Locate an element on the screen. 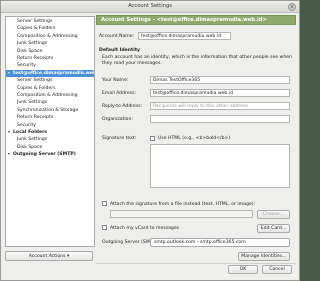 This screenshot has height=281, width=320. use-html-label: Use HTML (e.g., <b>bold</b>) is located at coordinates (194, 138).